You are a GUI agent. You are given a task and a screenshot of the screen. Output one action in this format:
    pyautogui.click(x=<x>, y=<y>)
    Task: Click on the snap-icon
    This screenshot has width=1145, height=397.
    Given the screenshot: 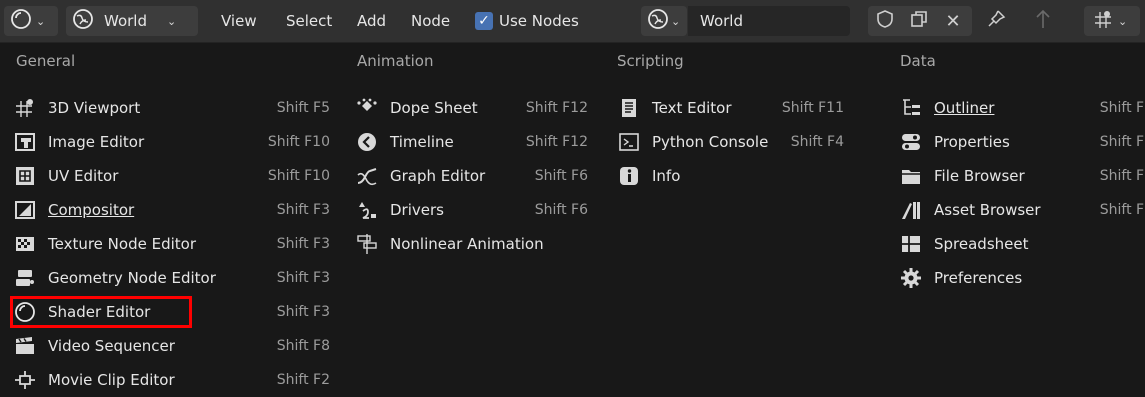 What is the action you would take?
    pyautogui.click(x=1103, y=21)
    